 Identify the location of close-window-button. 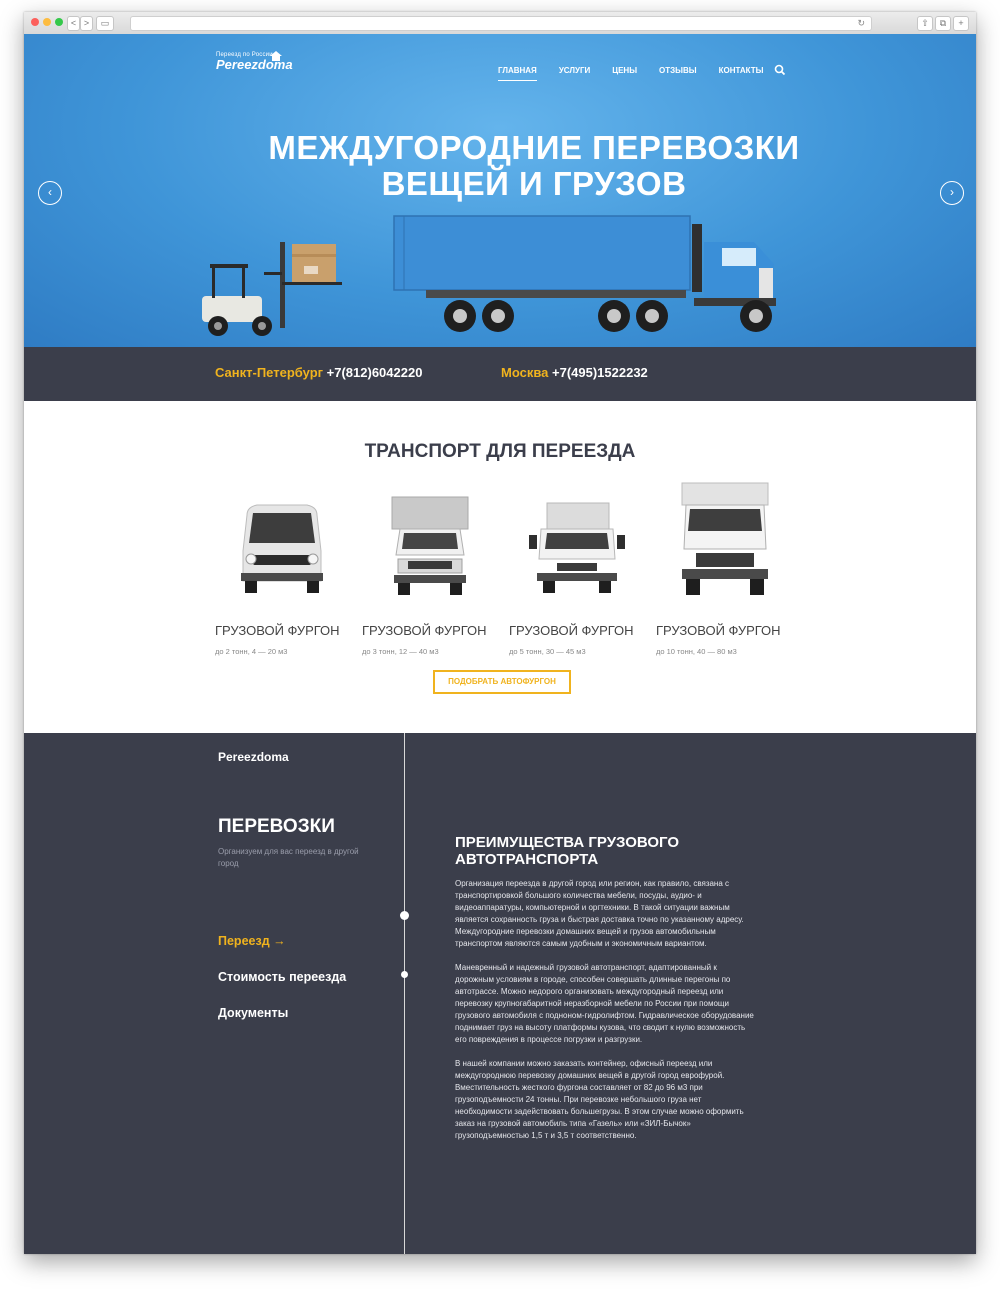
(35, 22).